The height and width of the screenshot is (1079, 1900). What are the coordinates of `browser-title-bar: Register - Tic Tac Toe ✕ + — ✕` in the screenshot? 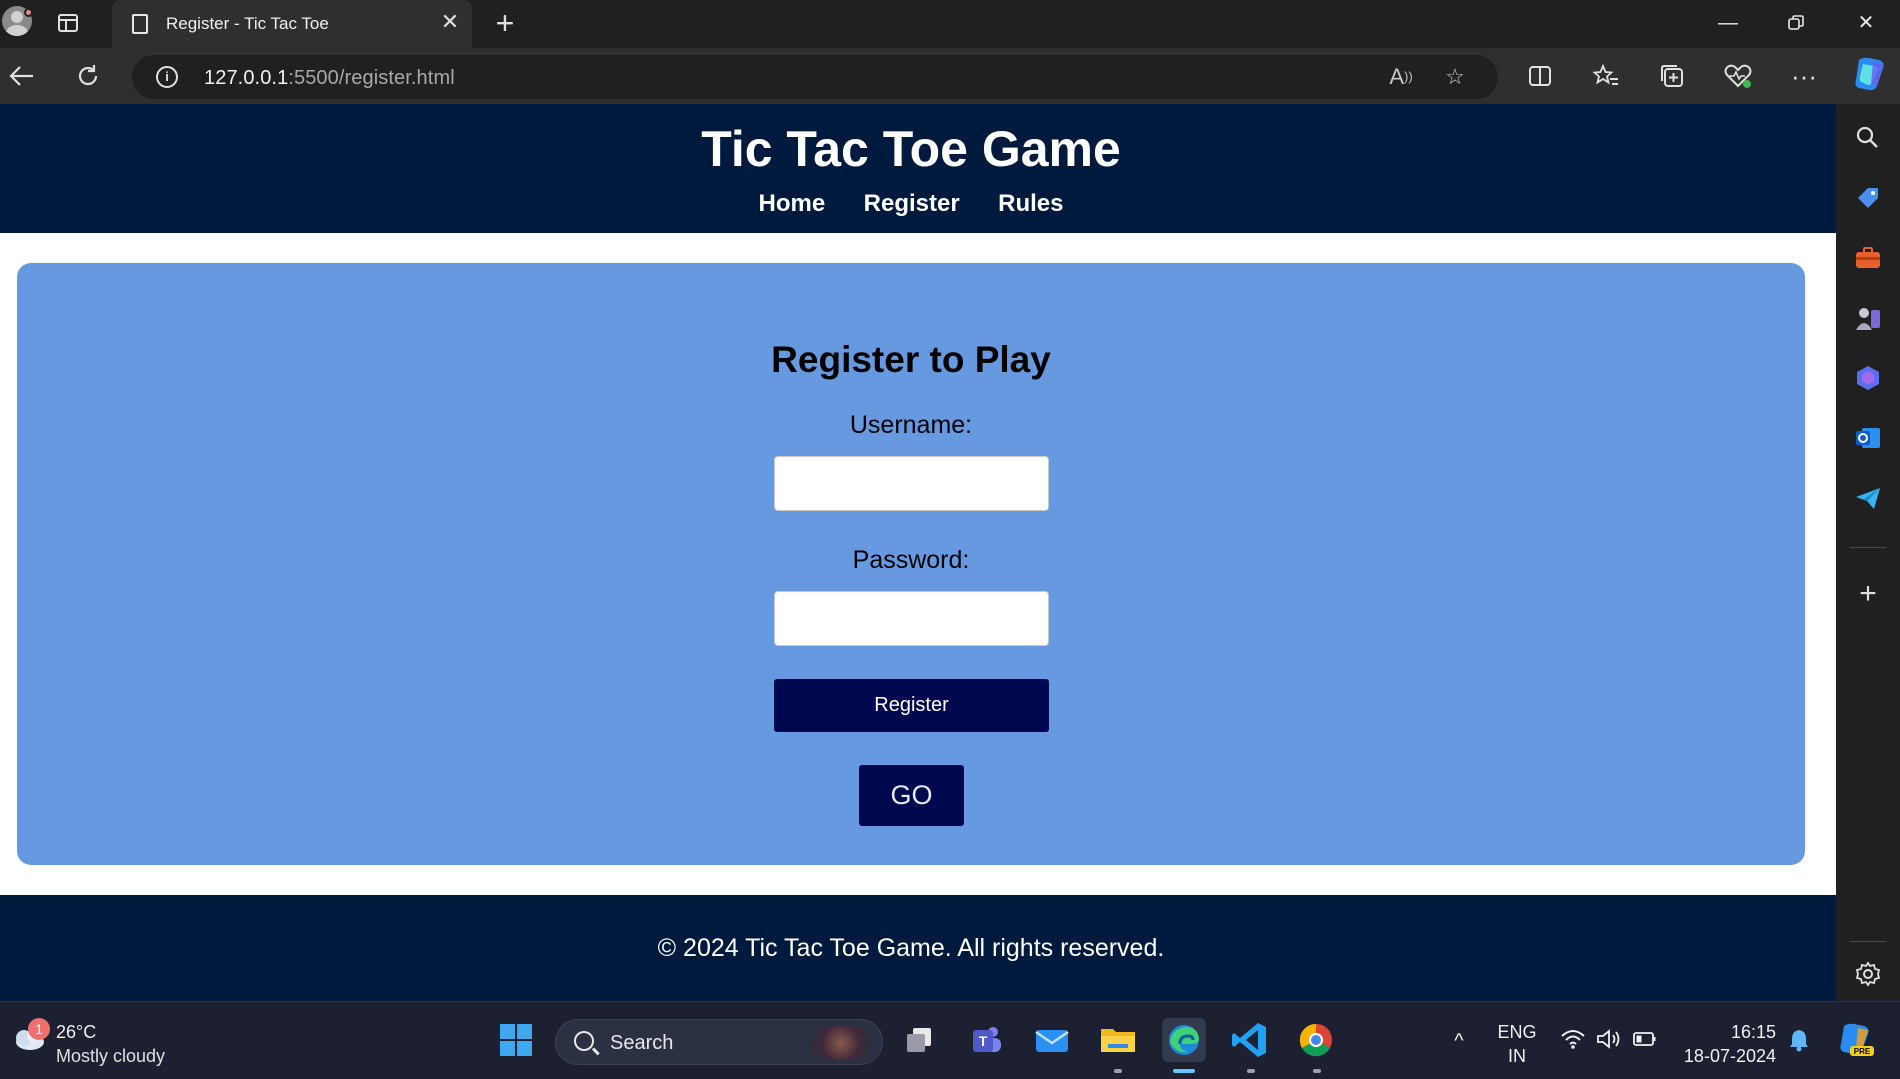 It's located at (950, 24).